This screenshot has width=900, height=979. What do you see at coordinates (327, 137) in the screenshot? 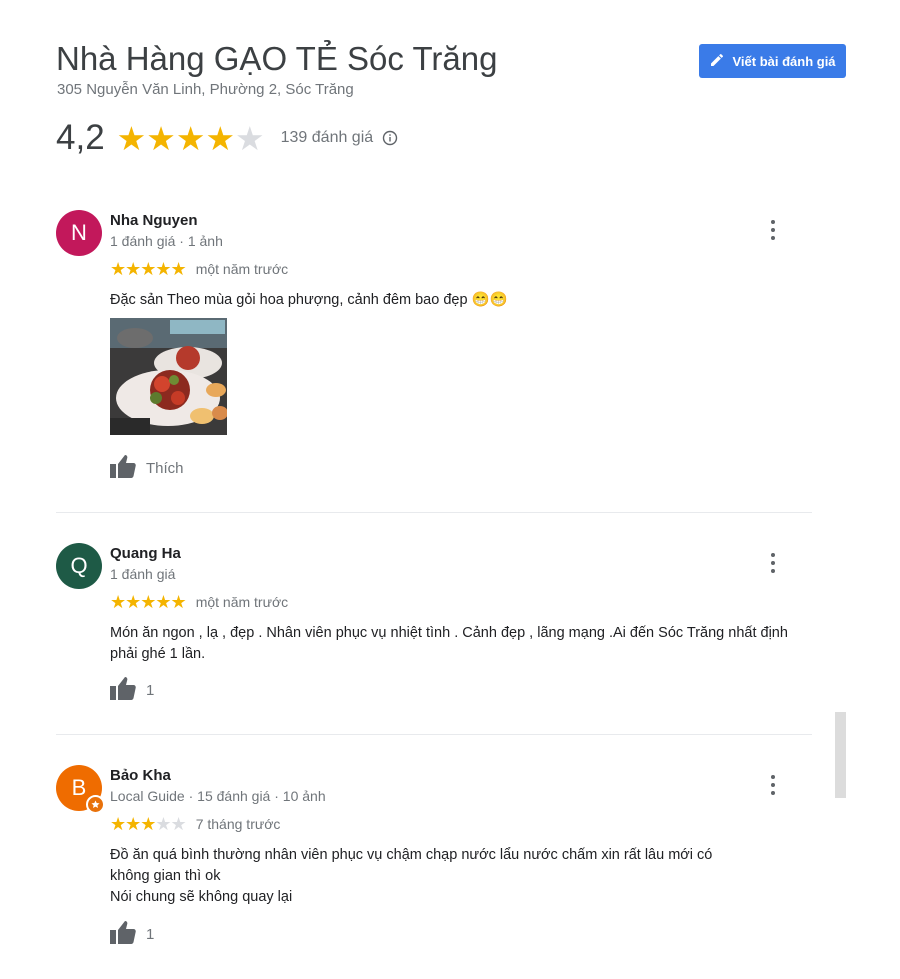
I see `review-count: 139 đánh giá` at bounding box center [327, 137].